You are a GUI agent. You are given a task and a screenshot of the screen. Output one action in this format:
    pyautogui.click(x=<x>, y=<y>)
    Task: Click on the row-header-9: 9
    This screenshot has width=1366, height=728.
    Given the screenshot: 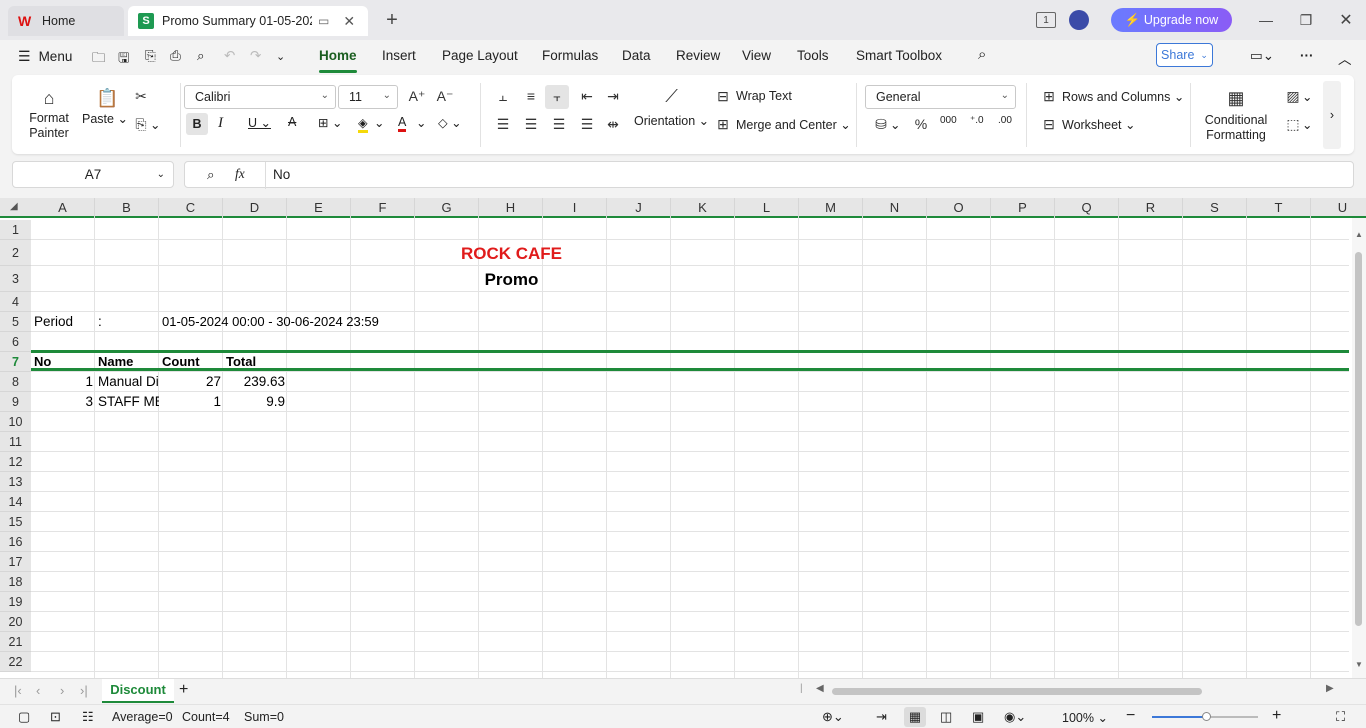 What is the action you would take?
    pyautogui.click(x=15, y=402)
    